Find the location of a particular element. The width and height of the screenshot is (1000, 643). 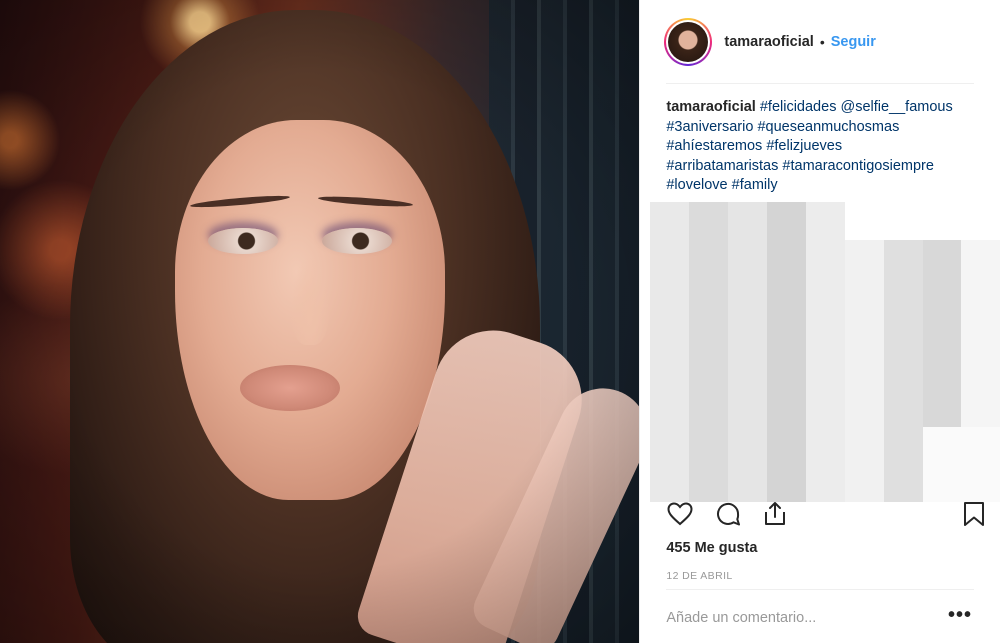

comment-divider is located at coordinates (820, 589).